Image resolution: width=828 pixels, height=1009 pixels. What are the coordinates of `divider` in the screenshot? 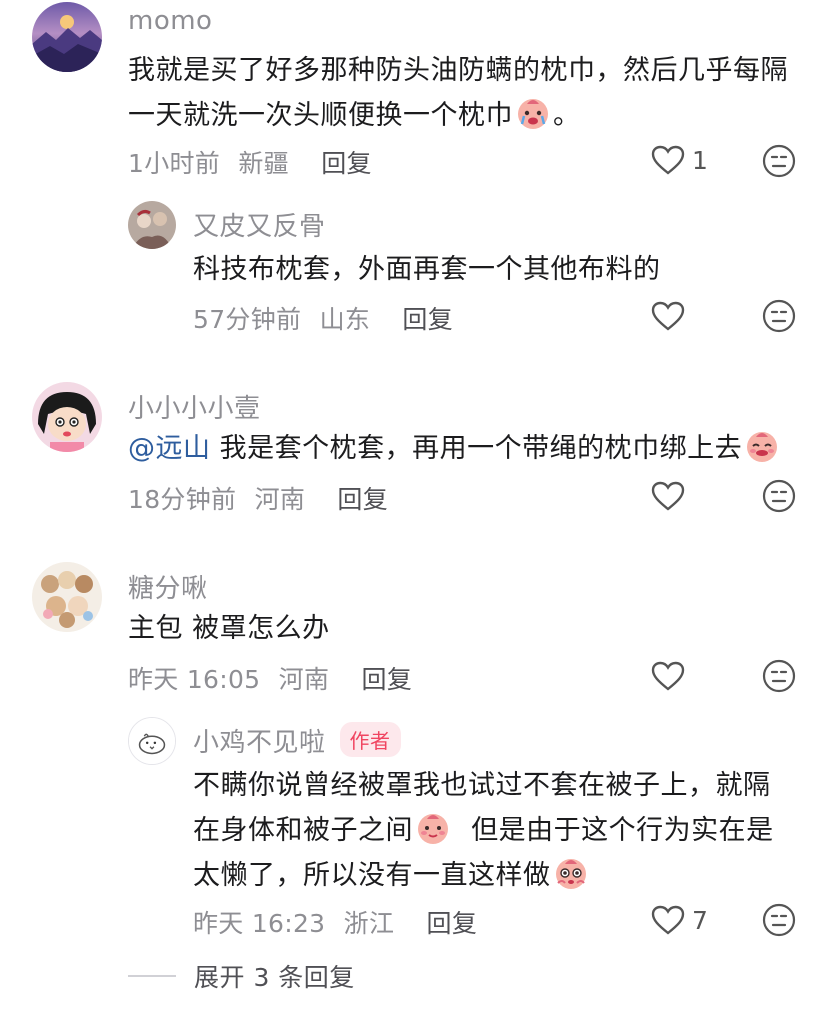 It's located at (152, 976).